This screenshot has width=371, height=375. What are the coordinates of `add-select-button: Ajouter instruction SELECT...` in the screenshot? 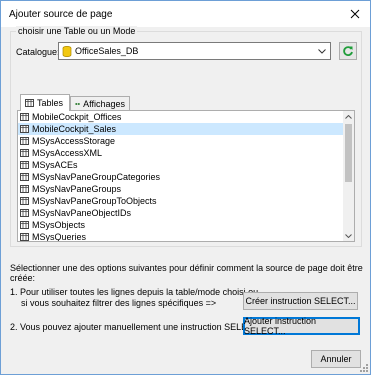 It's located at (301, 326).